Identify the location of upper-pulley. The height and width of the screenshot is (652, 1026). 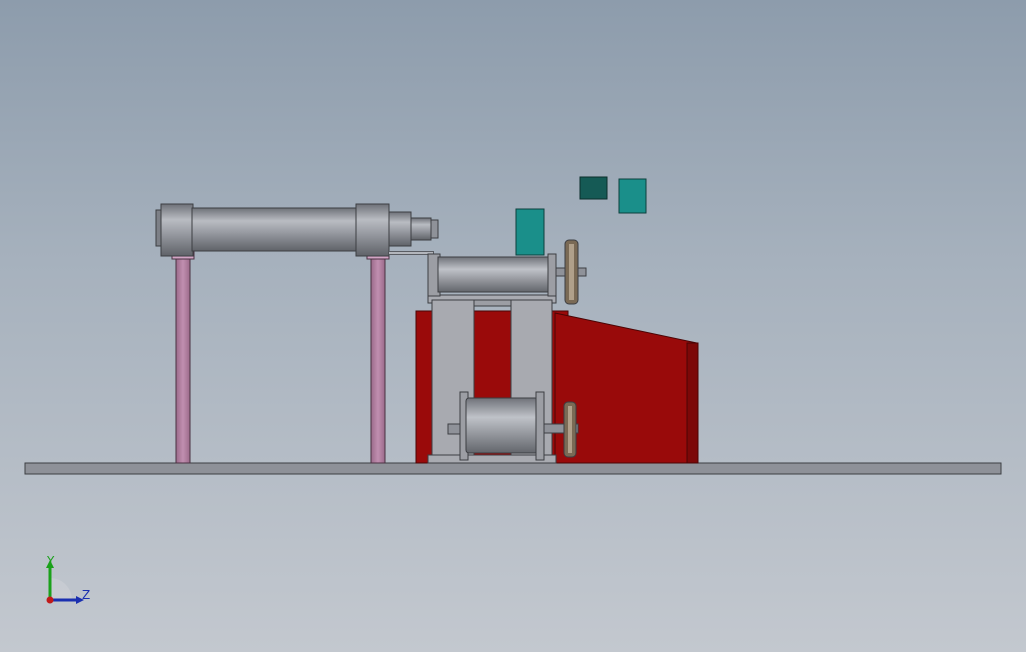
(571, 272).